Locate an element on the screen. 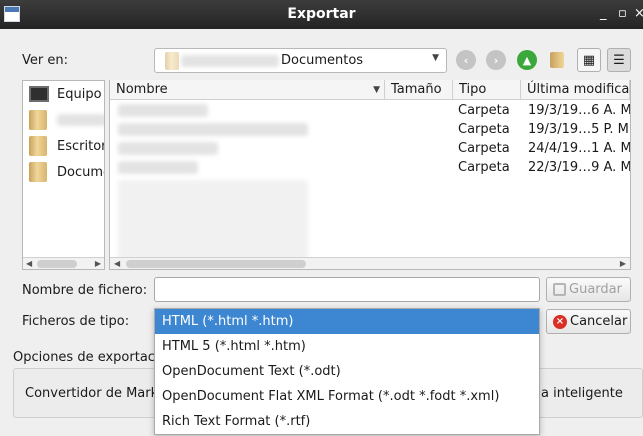  save-button: Guardar is located at coordinates (588, 289).